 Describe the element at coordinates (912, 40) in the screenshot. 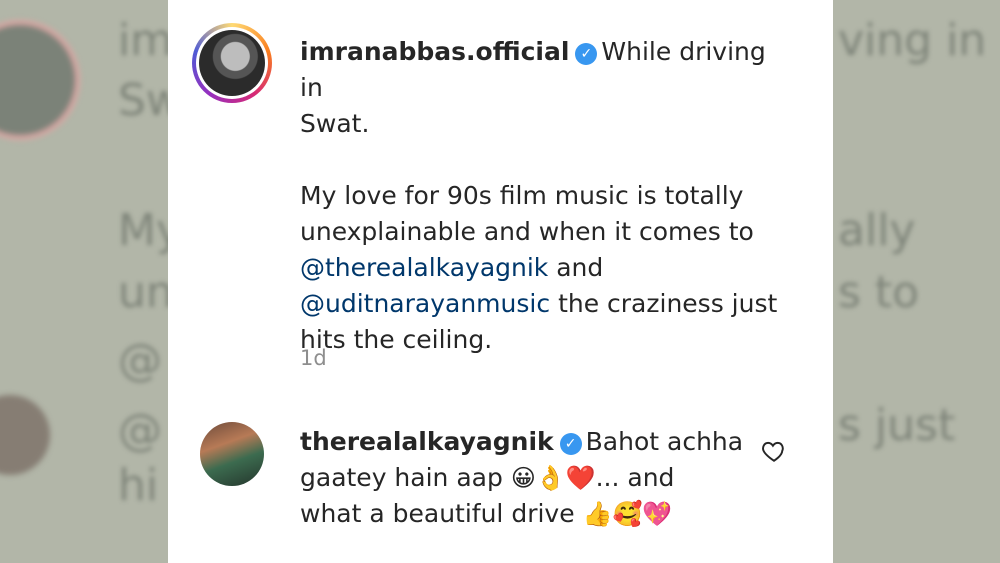

I see `background-text: ving in` at that location.